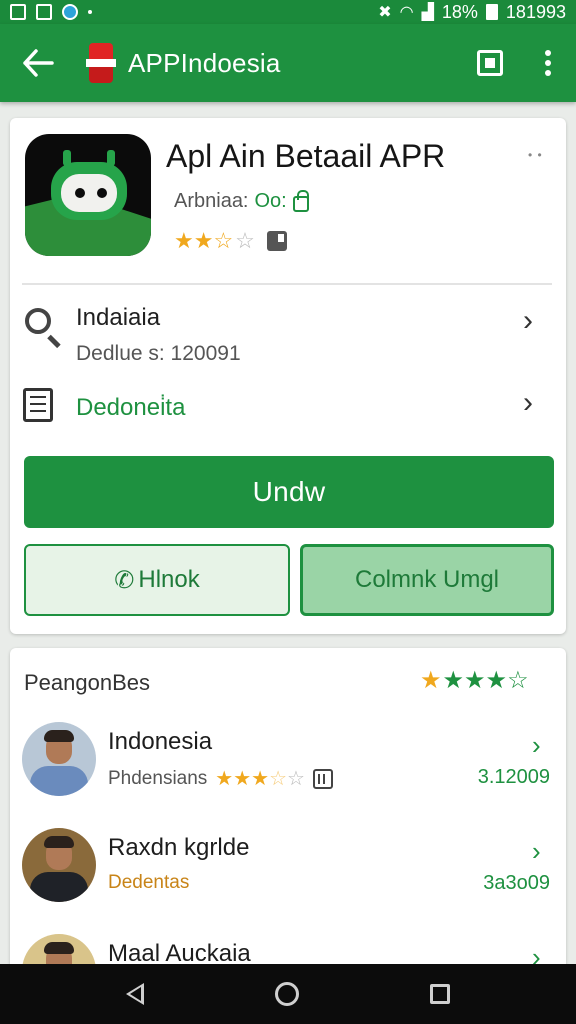  What do you see at coordinates (134, 994) in the screenshot?
I see `nav-back-icon` at bounding box center [134, 994].